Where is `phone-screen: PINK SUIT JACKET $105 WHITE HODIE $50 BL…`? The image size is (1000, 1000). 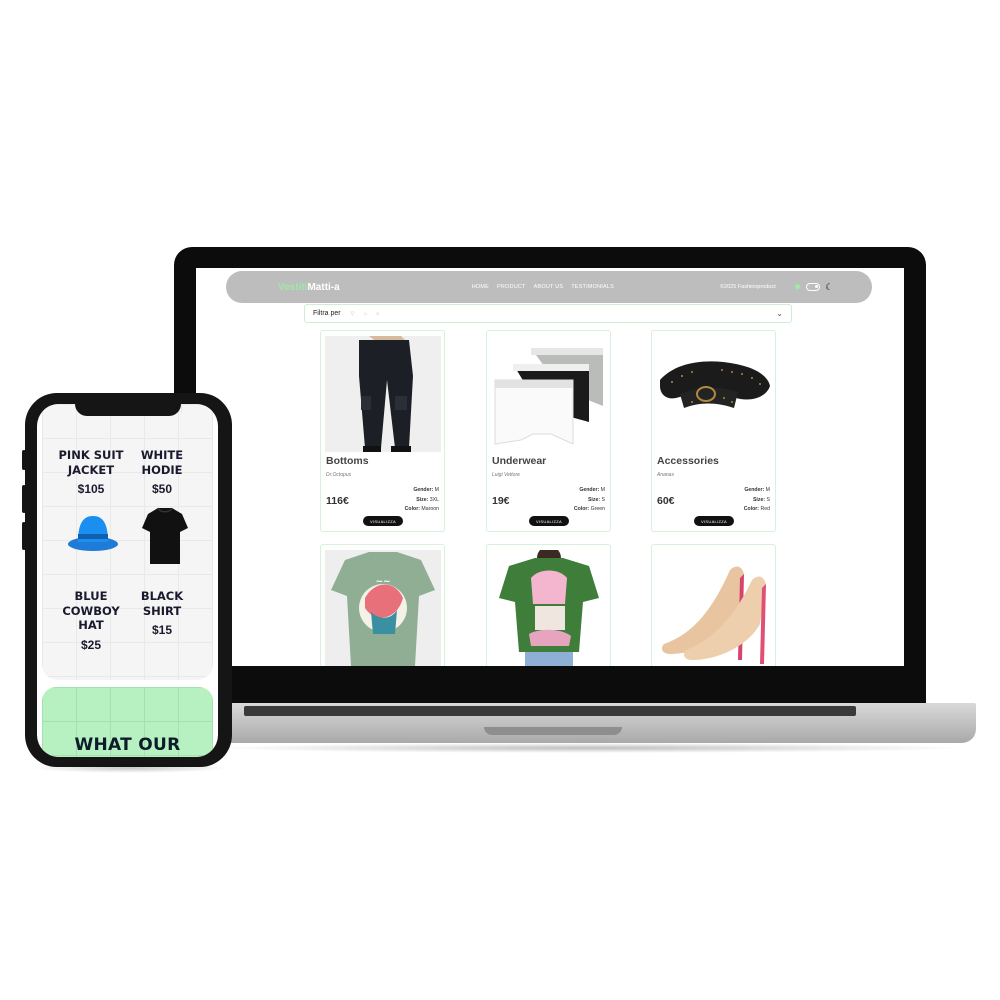
phone-screen: PINK SUIT JACKET $105 WHITE HODIE $50 BL… is located at coordinates (127, 580).